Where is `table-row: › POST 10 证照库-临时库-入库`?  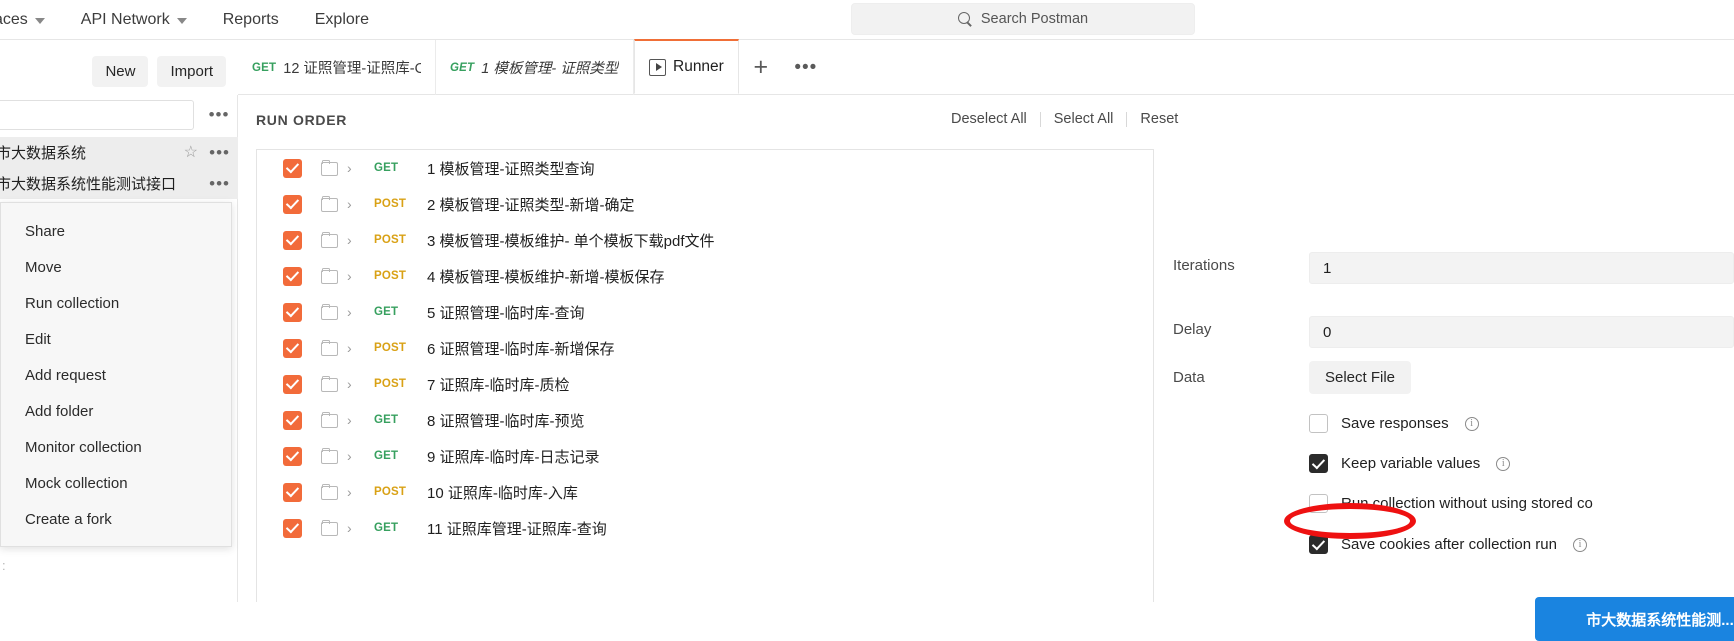 table-row: › POST 10 证照库-临时库-入库 is located at coordinates (705, 492).